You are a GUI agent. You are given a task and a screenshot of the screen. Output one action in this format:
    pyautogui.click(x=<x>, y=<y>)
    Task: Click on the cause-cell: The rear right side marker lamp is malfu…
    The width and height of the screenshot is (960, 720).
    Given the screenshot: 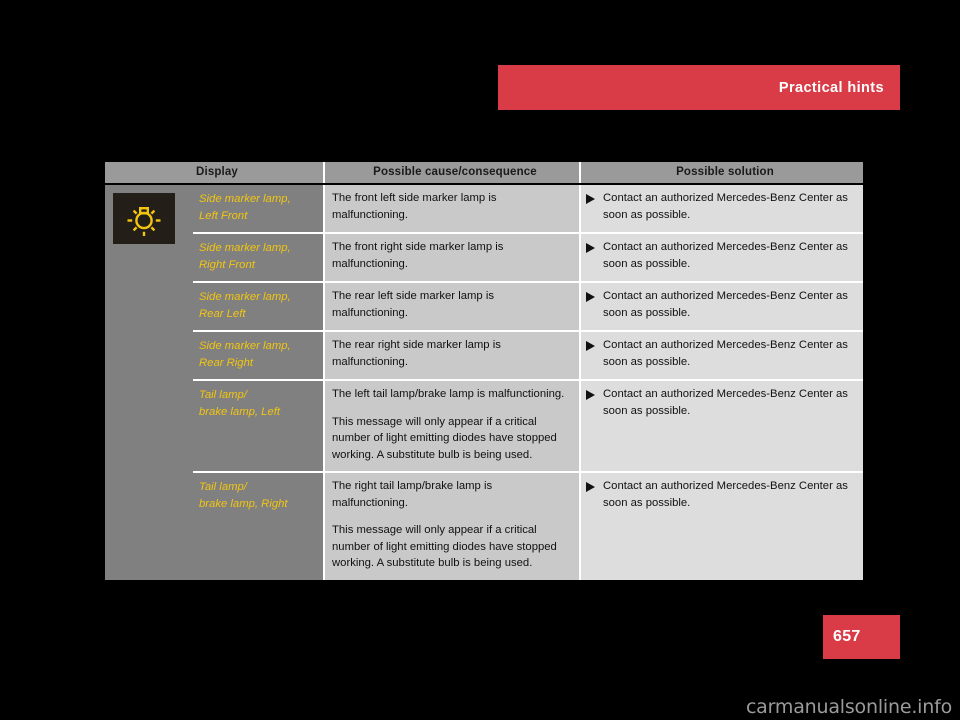 What is the action you would take?
    pyautogui.click(x=451, y=355)
    